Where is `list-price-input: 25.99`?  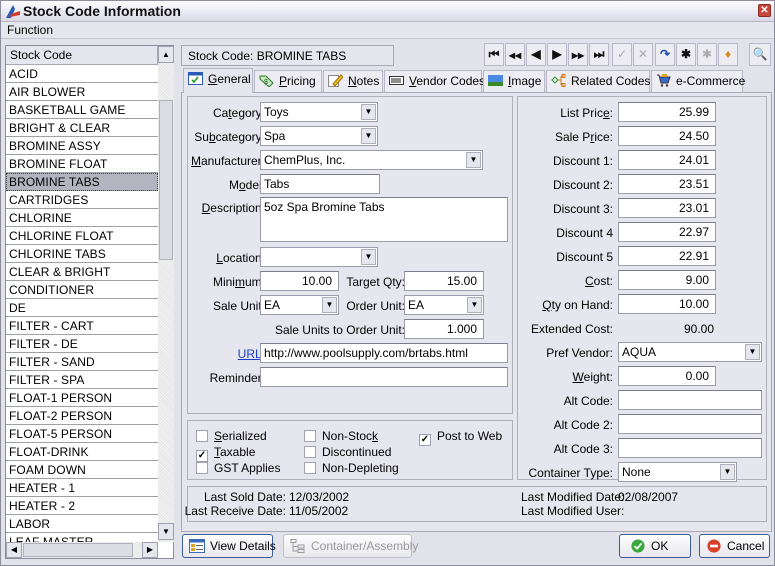
list-price-input: 25.99 is located at coordinates (667, 112).